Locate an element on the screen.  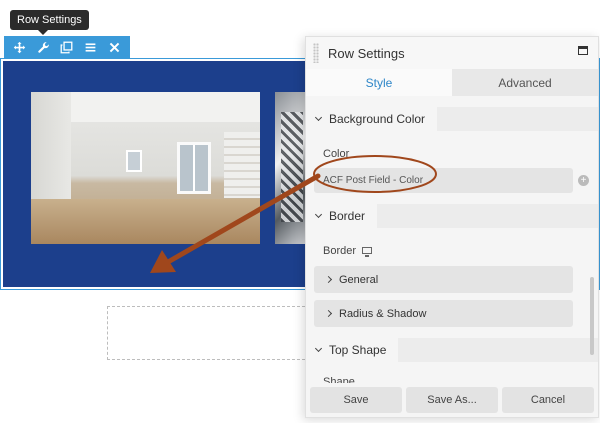
remove-row-button is located at coordinates (114, 47).